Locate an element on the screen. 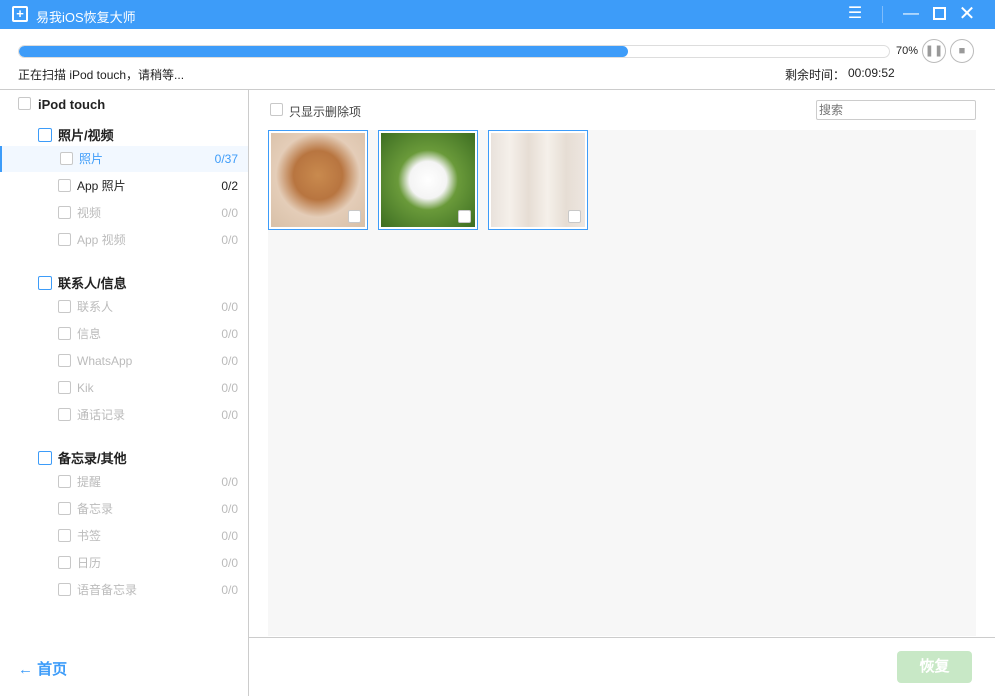 The height and width of the screenshot is (696, 995). item-label: 日历 is located at coordinates (89, 563).